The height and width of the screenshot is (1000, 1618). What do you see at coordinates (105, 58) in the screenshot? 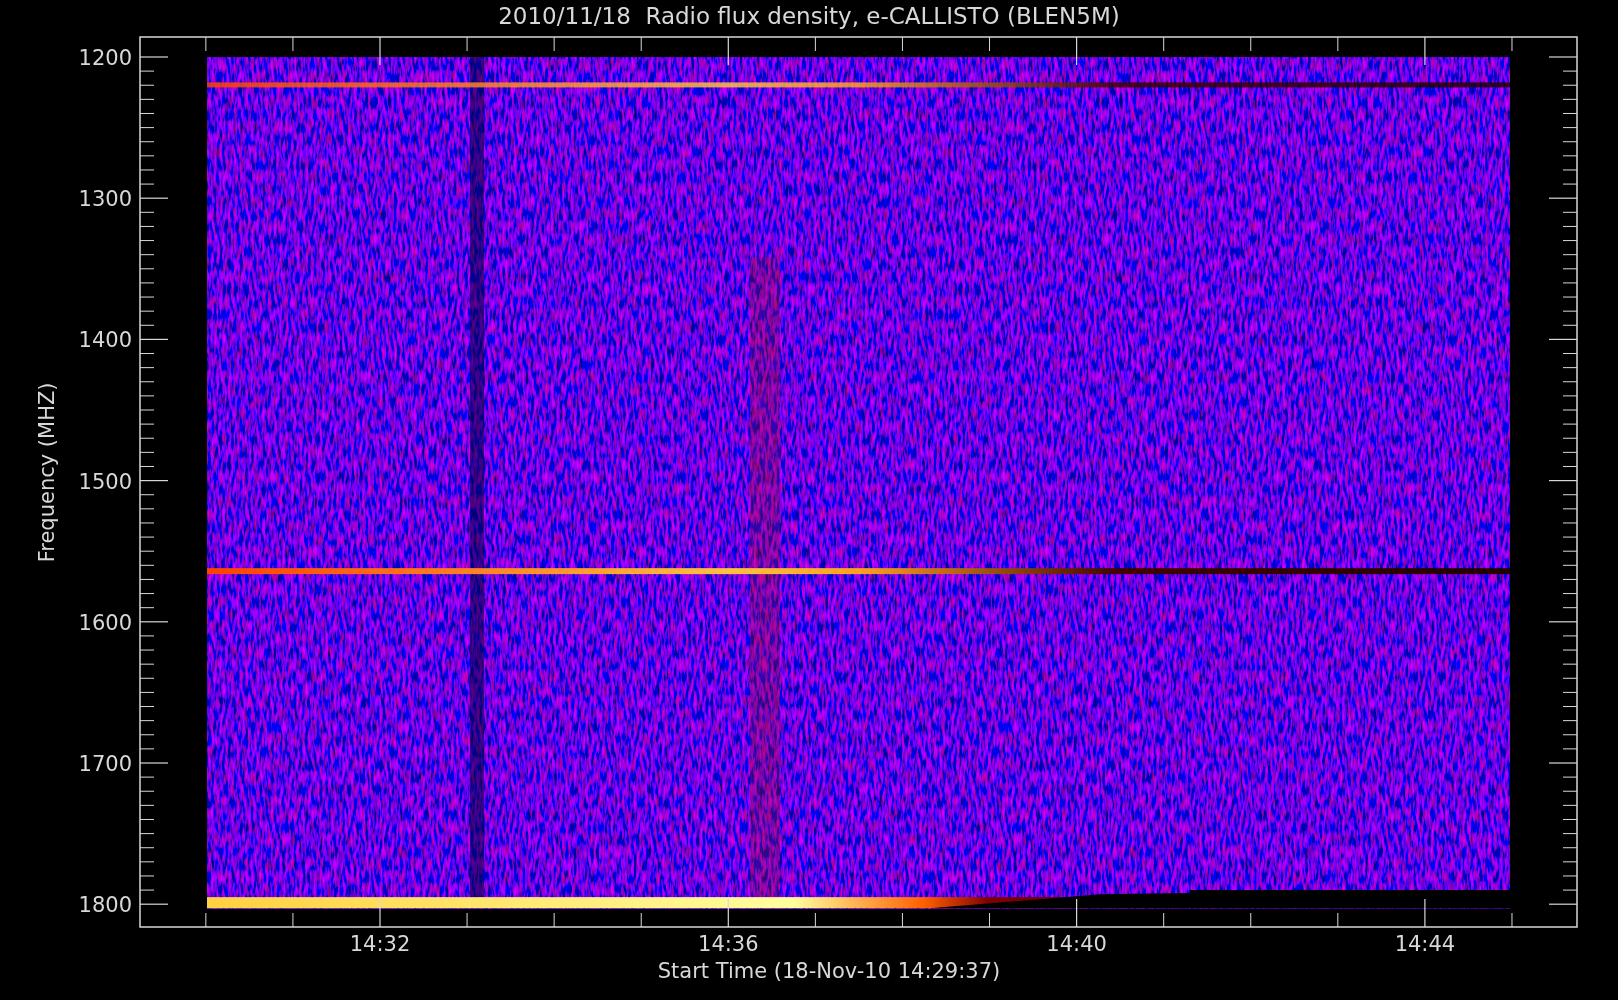
I see `y-tick-label: 1200` at bounding box center [105, 58].